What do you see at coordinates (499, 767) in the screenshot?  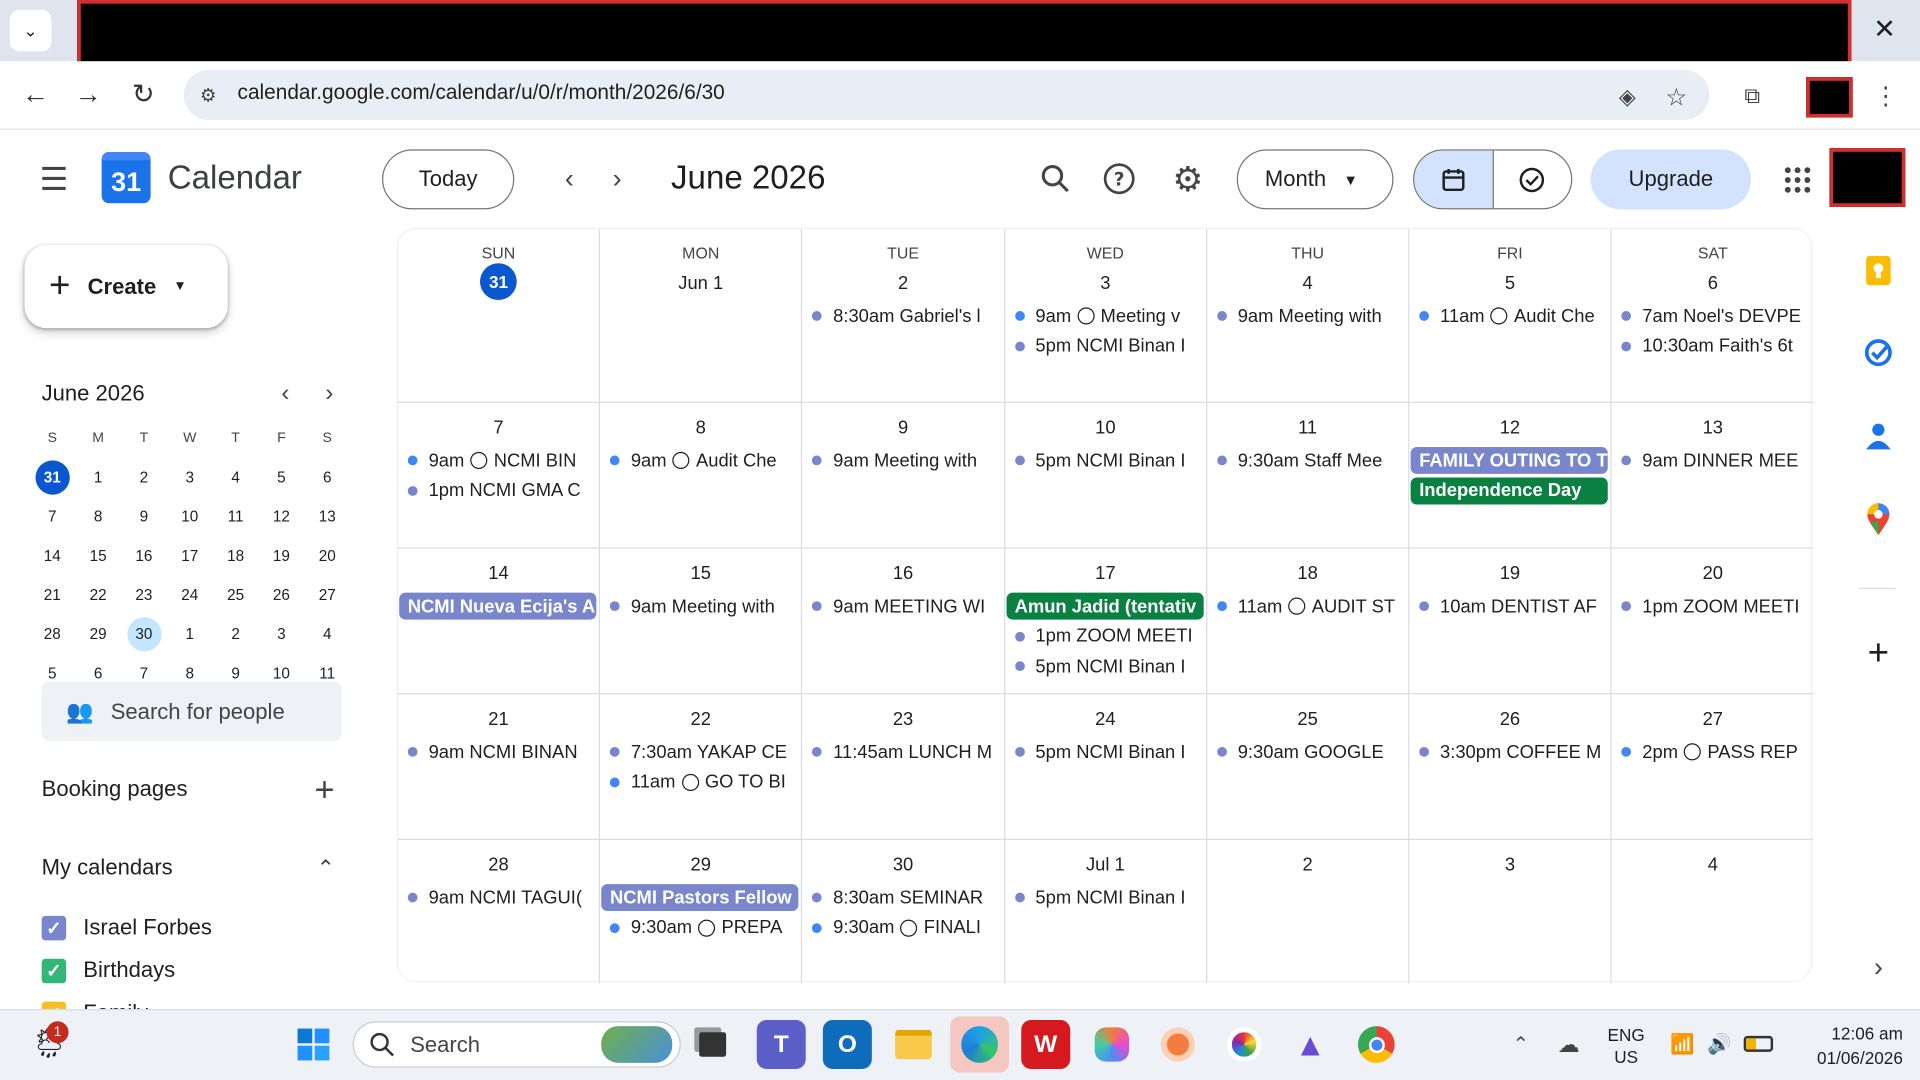 I see `day-cell: 21 9am NCMI BINAN` at bounding box center [499, 767].